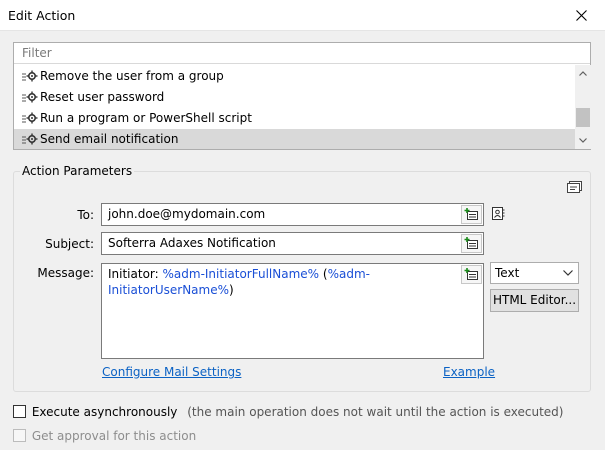 The image size is (605, 450). Describe the element at coordinates (323, 274) in the screenshot. I see `message-mid: (` at that location.